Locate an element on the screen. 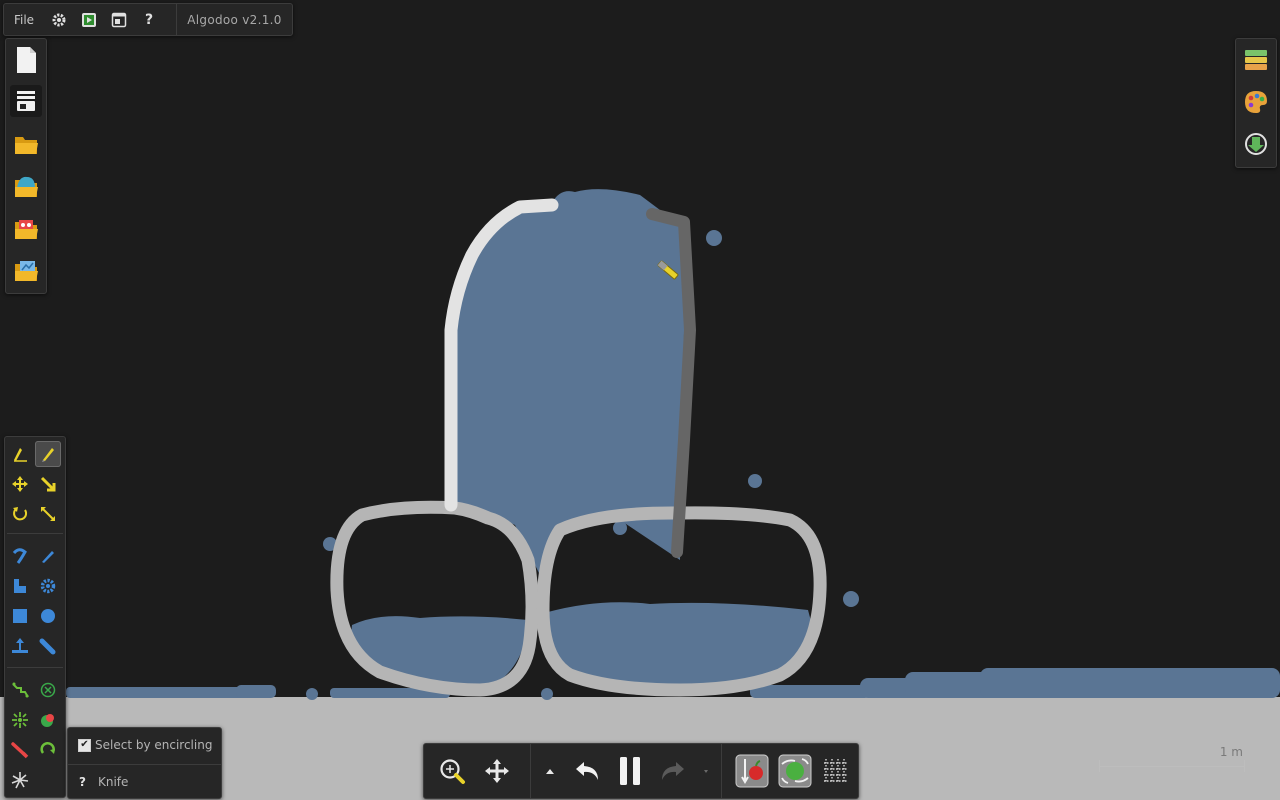 Image resolution: width=1280 pixels, height=800 pixels. scale-bar: 1 m is located at coordinates (1173, 759).